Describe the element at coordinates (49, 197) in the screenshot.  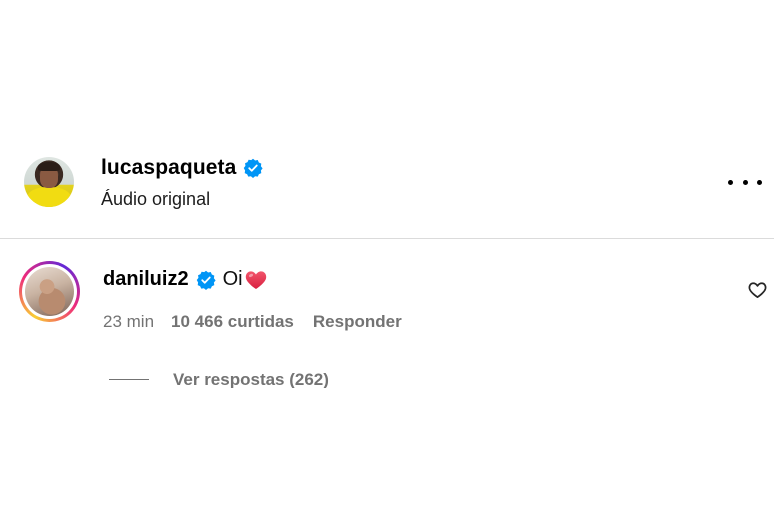
I see `avatar-shirt` at that location.